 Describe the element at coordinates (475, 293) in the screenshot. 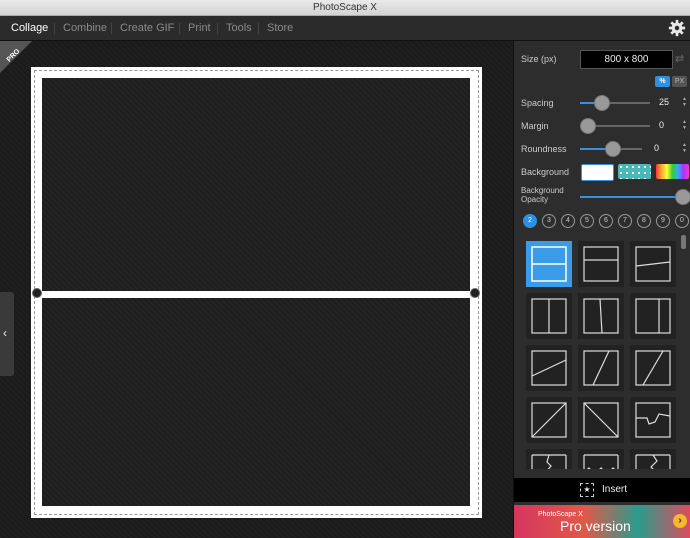

I see `split-handle-right` at that location.